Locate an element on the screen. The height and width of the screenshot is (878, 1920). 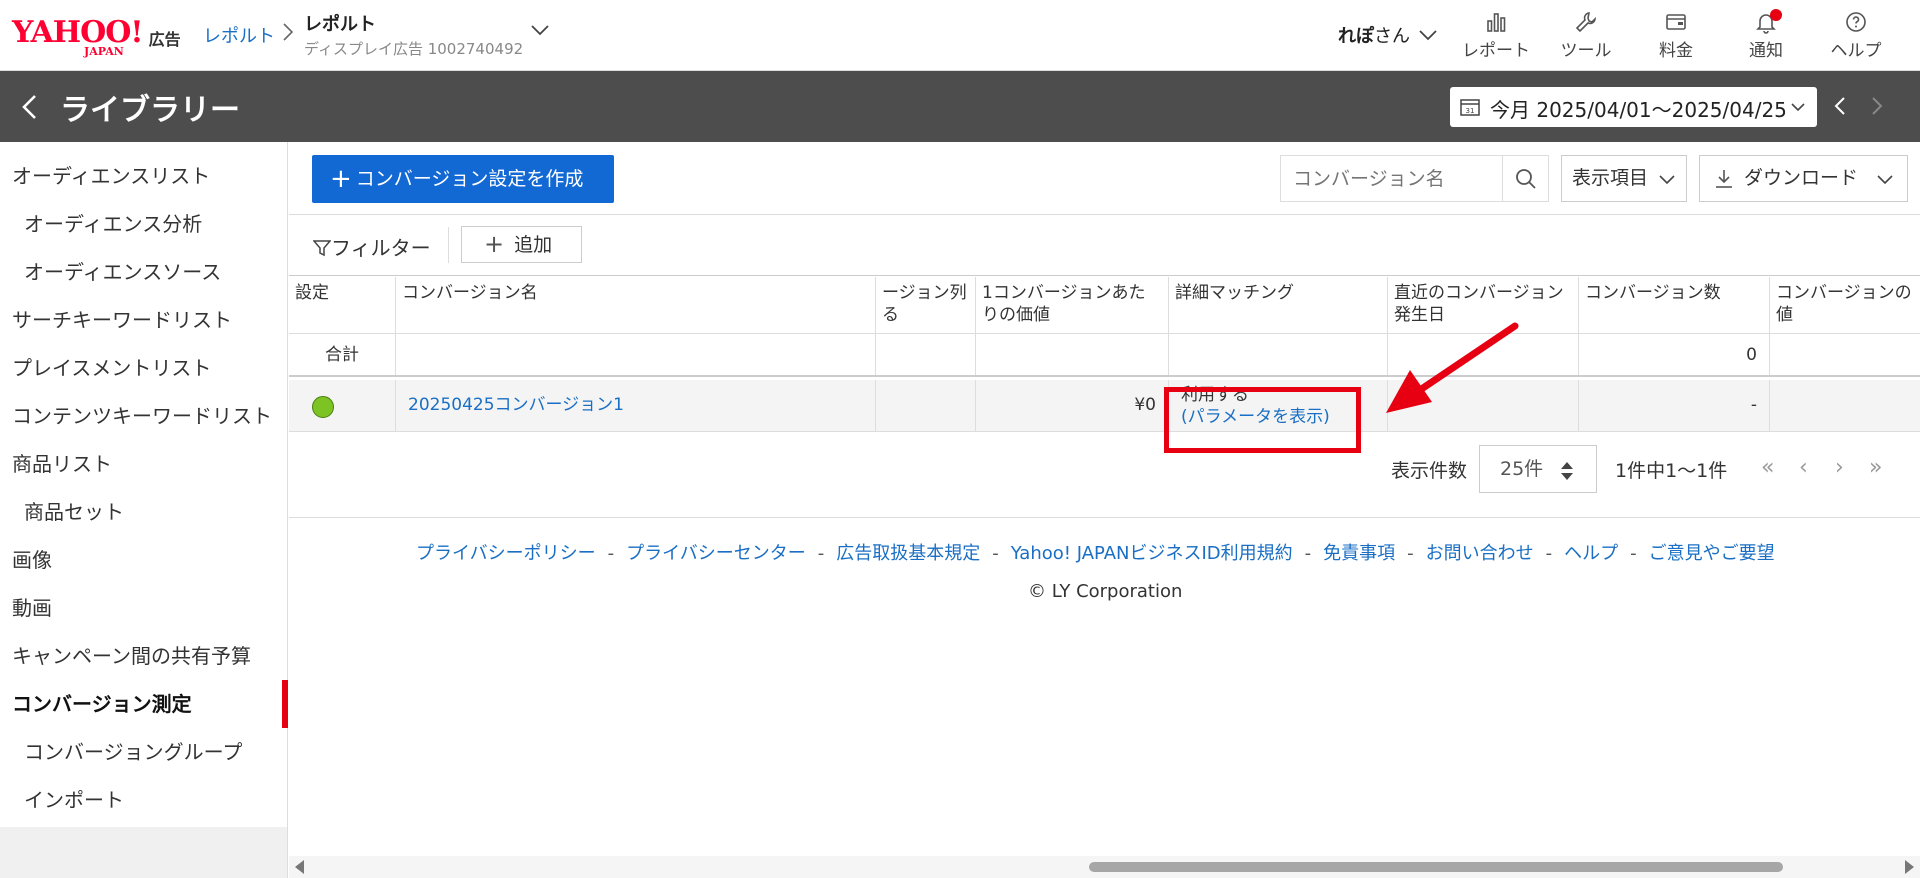
filter-icon is located at coordinates (322, 248).